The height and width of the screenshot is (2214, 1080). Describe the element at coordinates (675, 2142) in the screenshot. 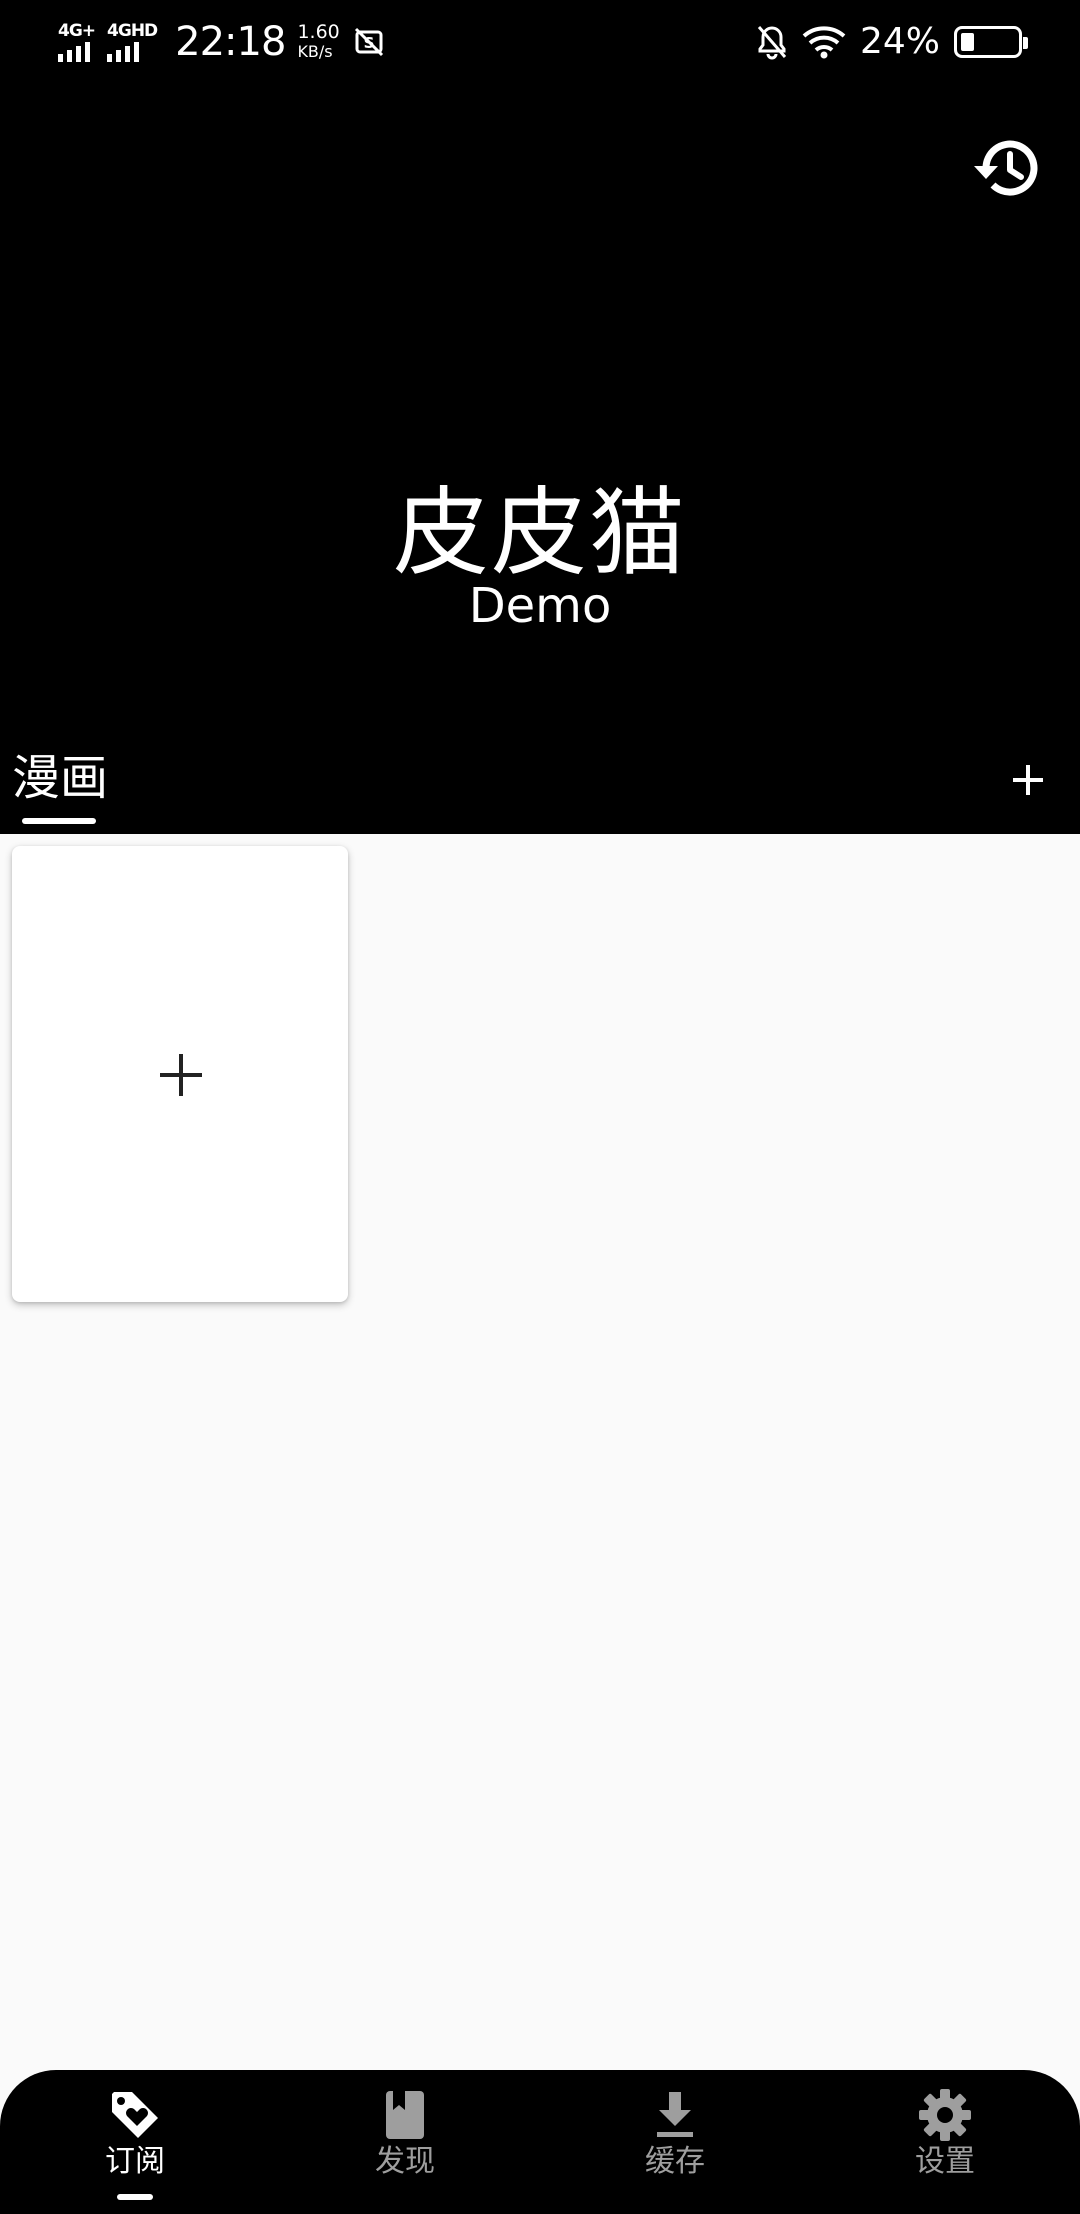

I see `nav-item-cache: 缓存` at that location.